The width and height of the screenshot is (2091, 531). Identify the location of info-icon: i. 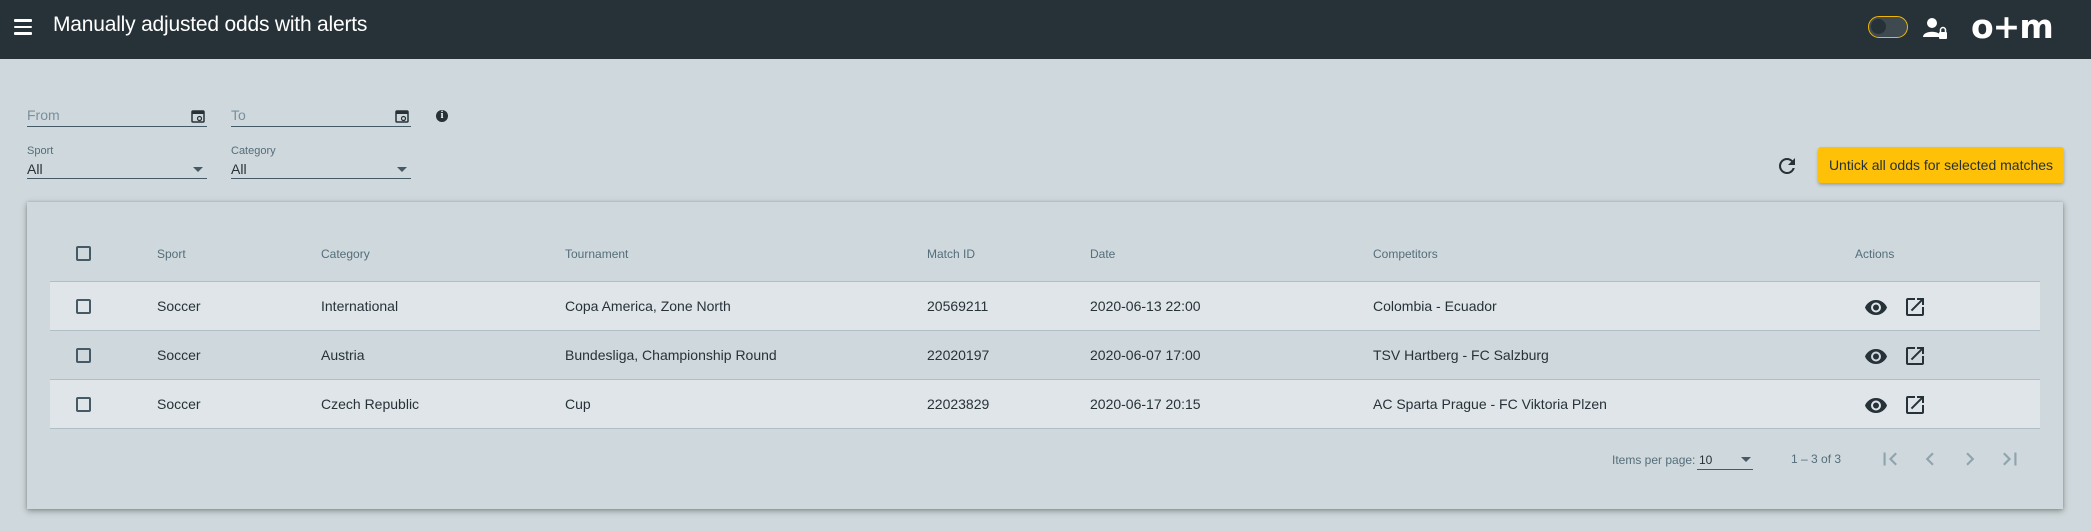
(442, 116).